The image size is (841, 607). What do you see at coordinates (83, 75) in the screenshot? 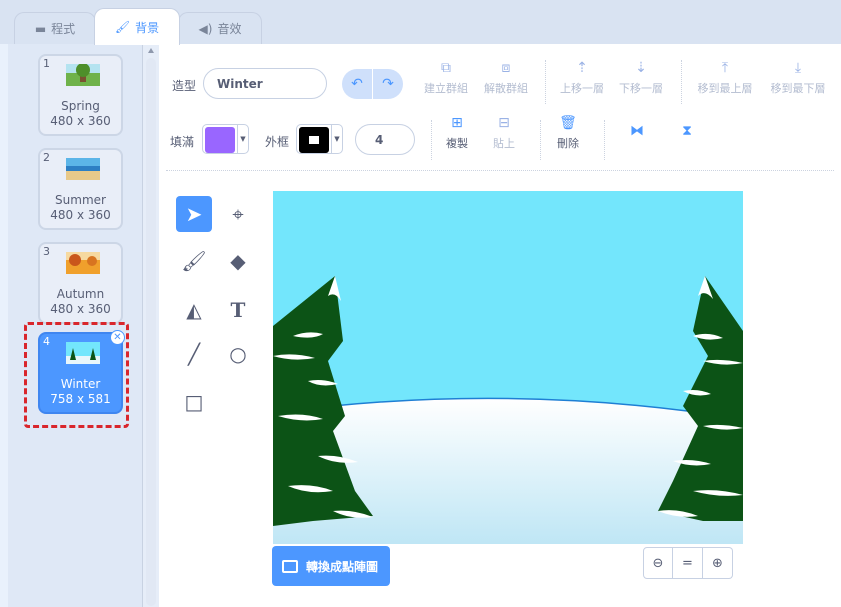
I see `spring-thumbnail` at bounding box center [83, 75].